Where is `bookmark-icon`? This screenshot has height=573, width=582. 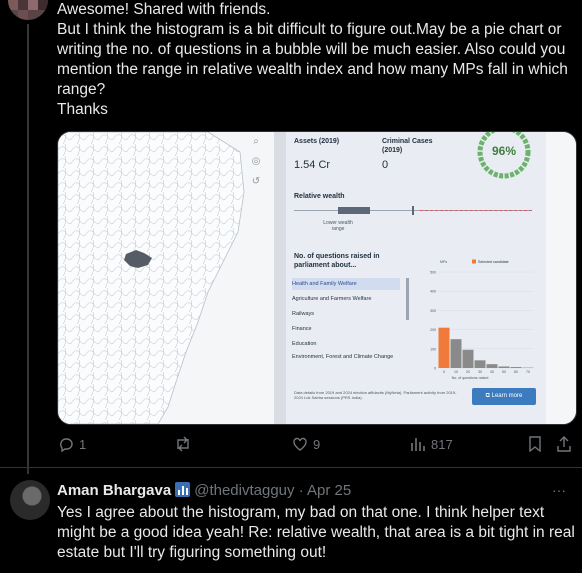
bookmark-icon is located at coordinates (535, 444).